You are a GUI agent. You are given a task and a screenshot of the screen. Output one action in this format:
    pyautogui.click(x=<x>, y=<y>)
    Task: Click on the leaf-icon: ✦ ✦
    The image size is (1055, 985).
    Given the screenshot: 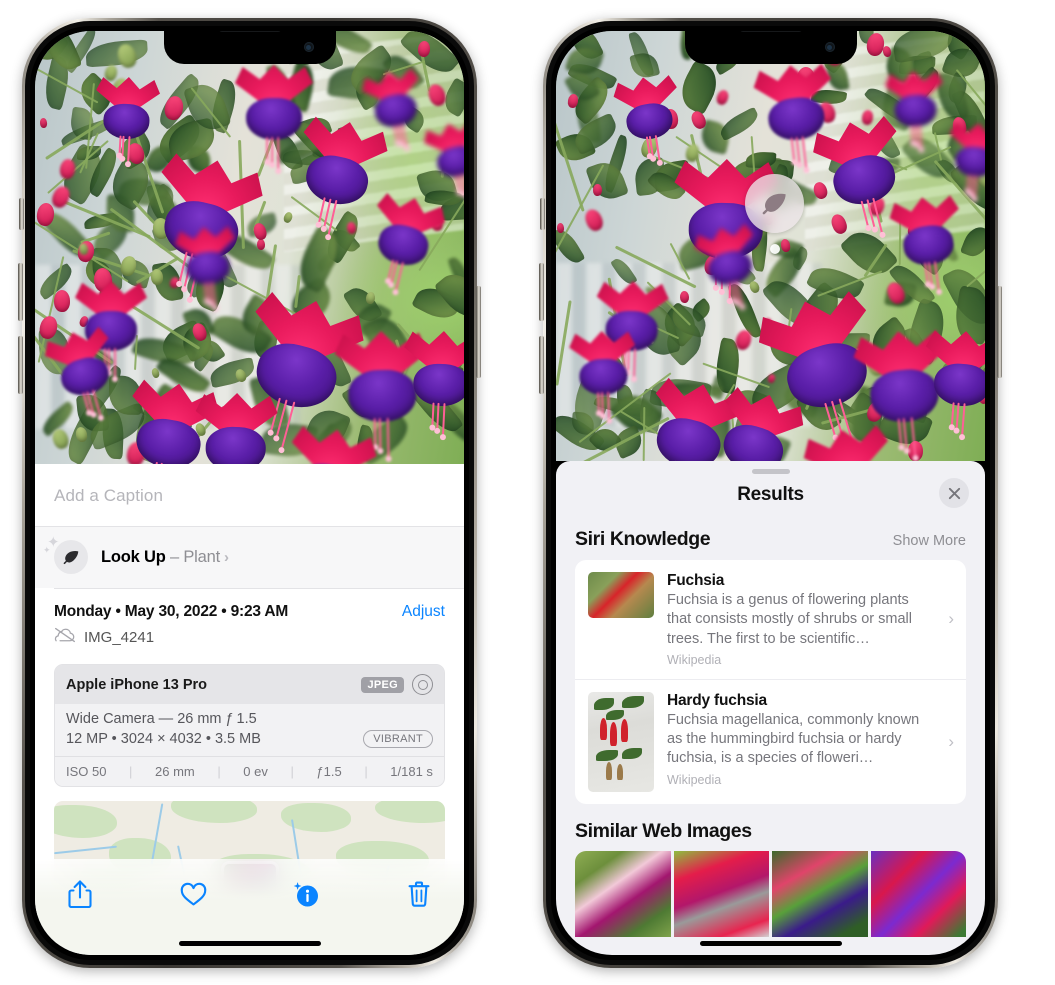 What is the action you would take?
    pyautogui.click(x=65, y=554)
    